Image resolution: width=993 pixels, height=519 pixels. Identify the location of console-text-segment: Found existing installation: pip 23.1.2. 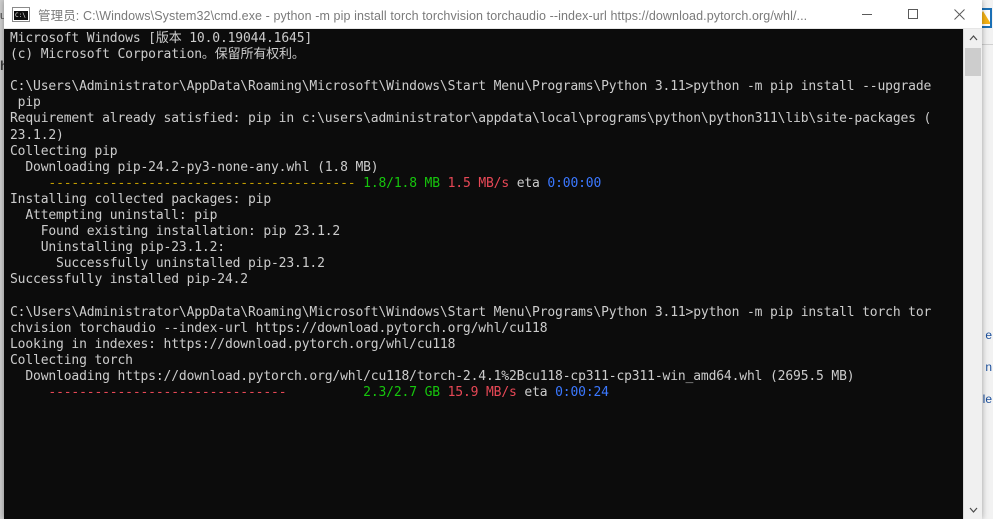
(175, 232).